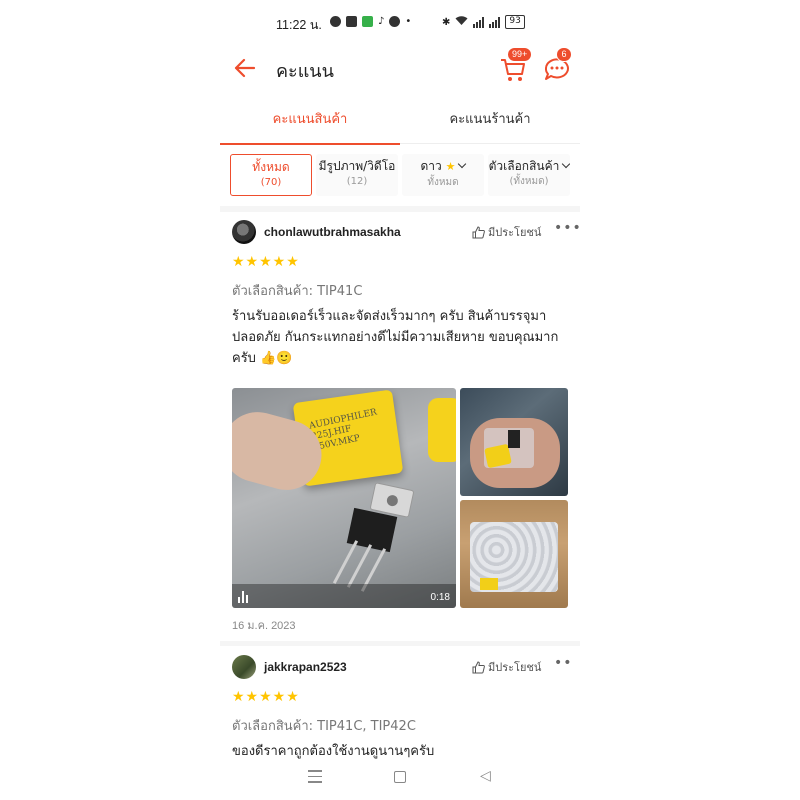  Describe the element at coordinates (243, 597) in the screenshot. I see `video-icon` at that location.